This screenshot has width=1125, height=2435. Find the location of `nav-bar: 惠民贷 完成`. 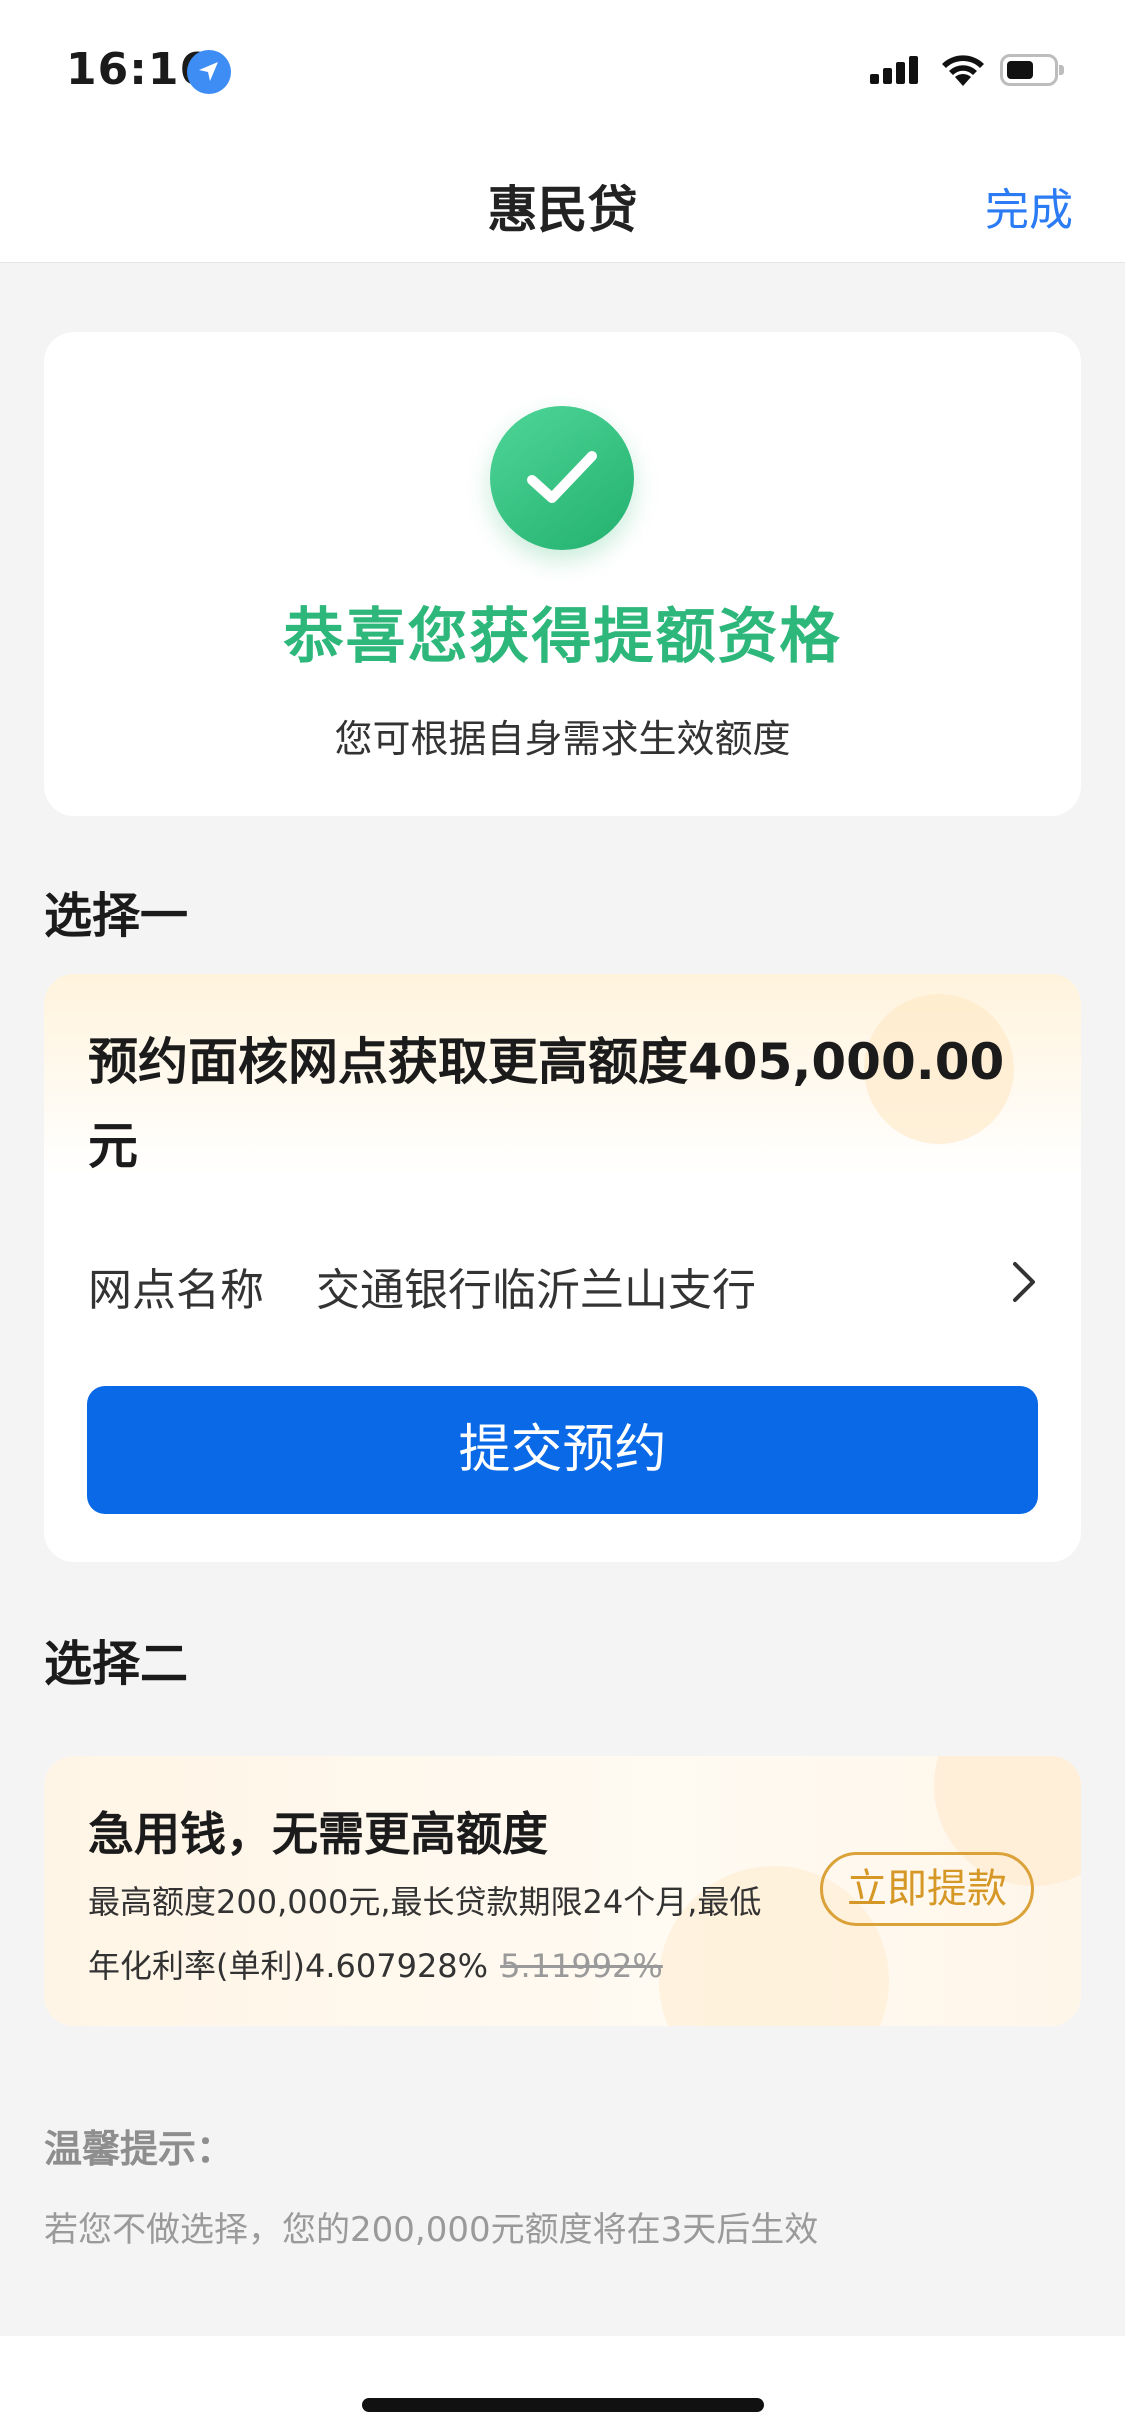

nav-bar: 惠民贷 完成 is located at coordinates (562, 201).